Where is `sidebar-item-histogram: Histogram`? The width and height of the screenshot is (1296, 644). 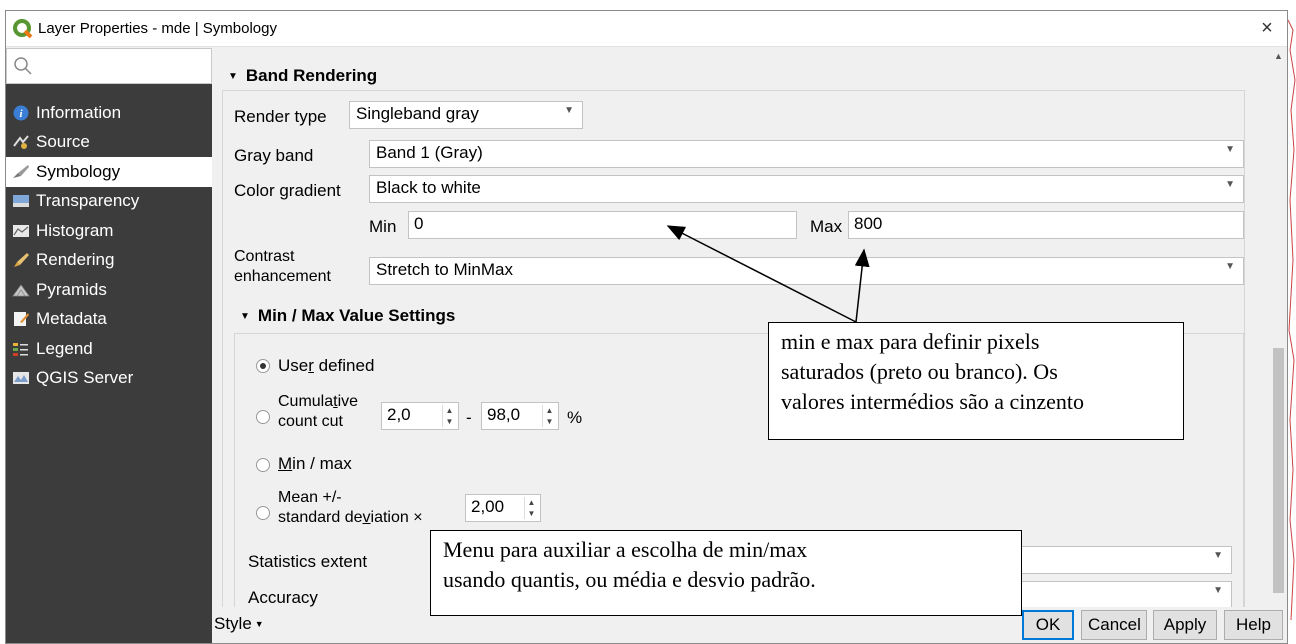 sidebar-item-histogram: Histogram is located at coordinates (109, 231).